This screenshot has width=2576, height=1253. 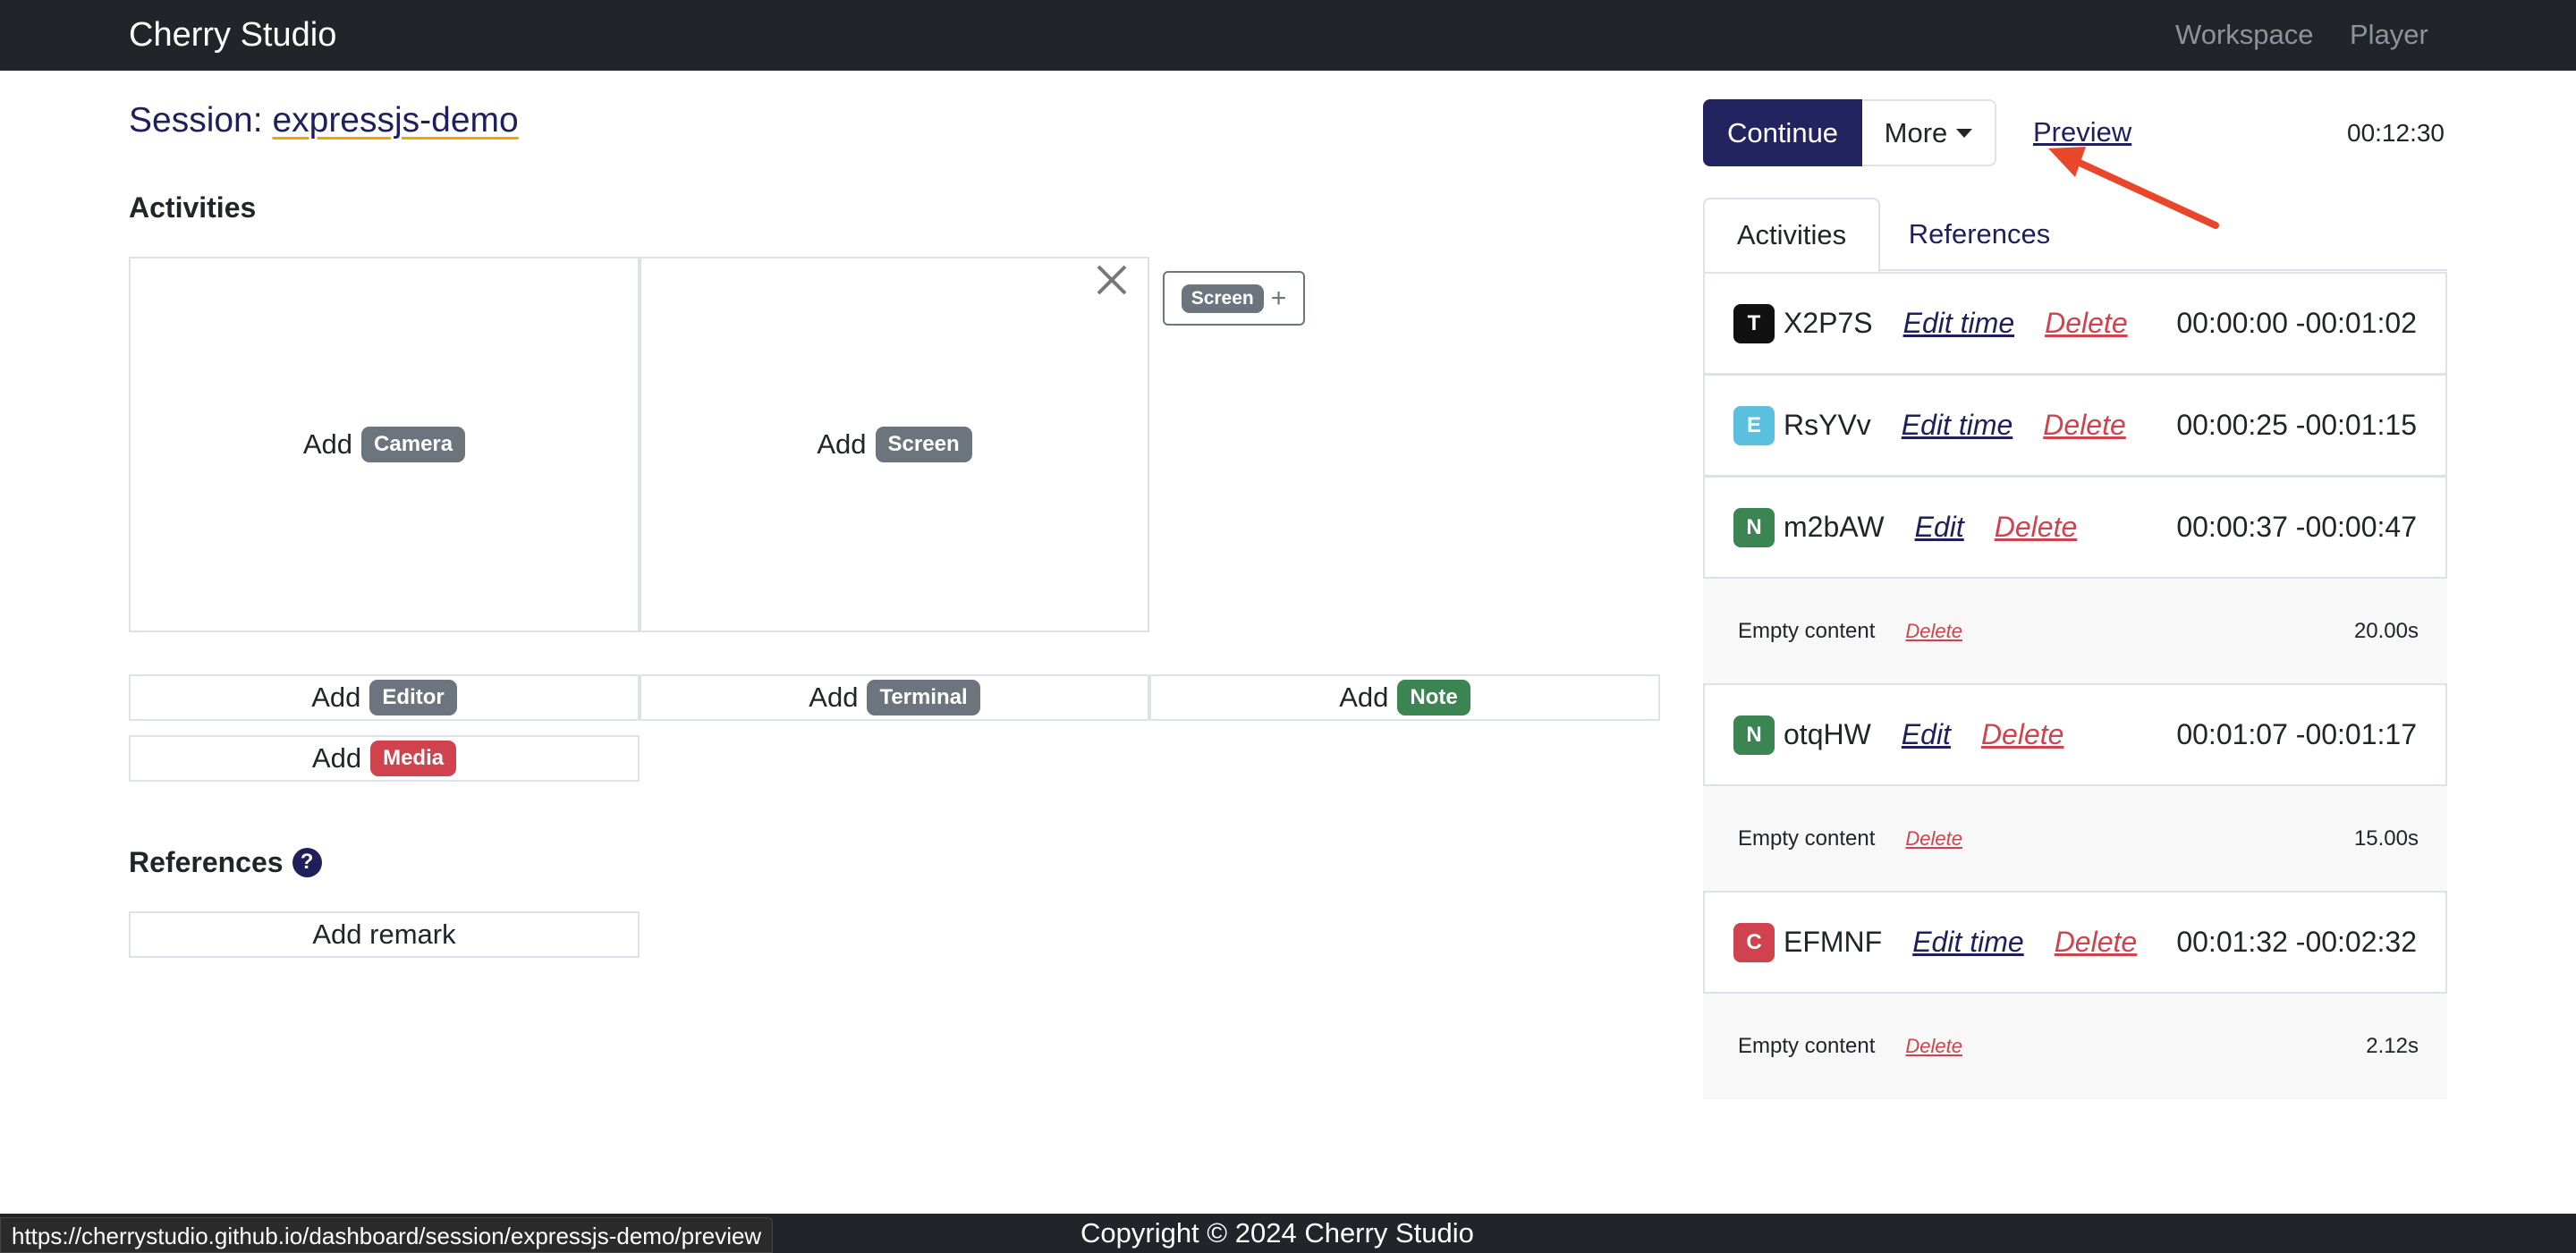 I want to click on editor-type-badge: E, so click(x=1754, y=425).